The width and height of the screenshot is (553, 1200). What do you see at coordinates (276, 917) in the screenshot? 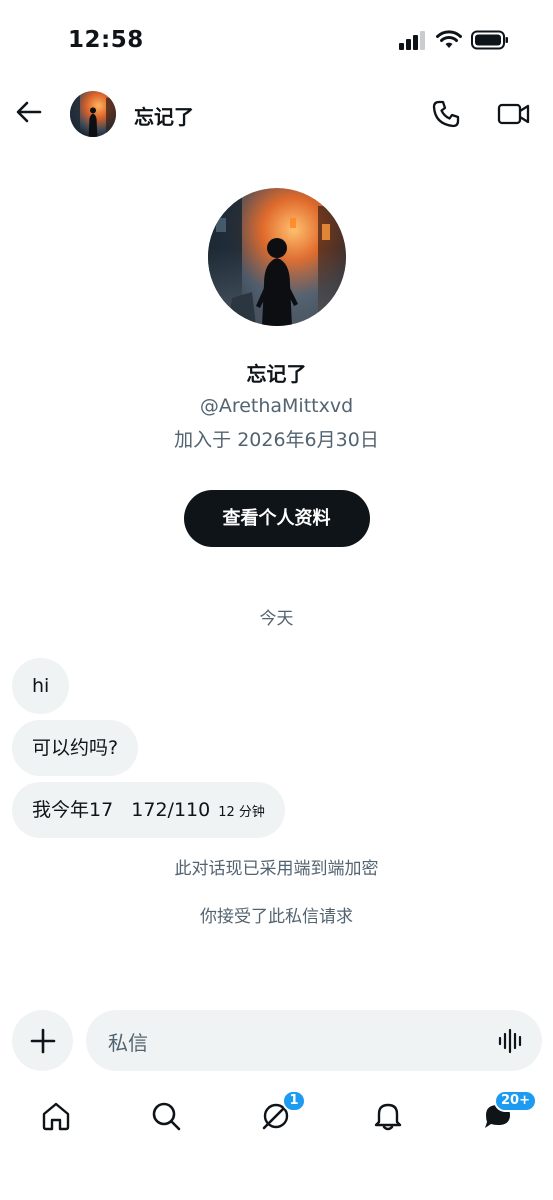
I see `request-accepted-note: 你接受了此私信请求` at bounding box center [276, 917].